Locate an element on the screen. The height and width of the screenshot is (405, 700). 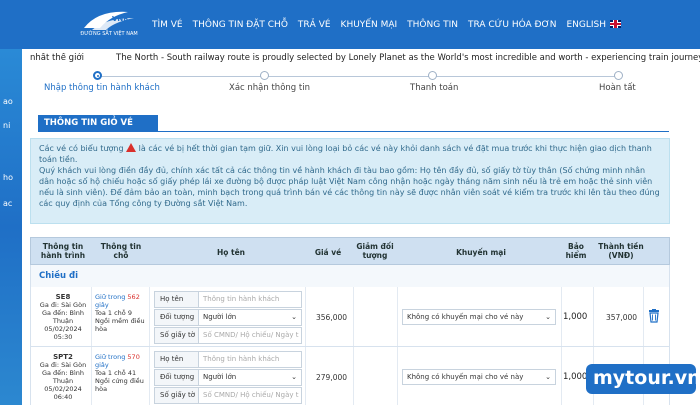
name-field: Họ tên Thông tin hành khách is located at coordinates (228, 359).